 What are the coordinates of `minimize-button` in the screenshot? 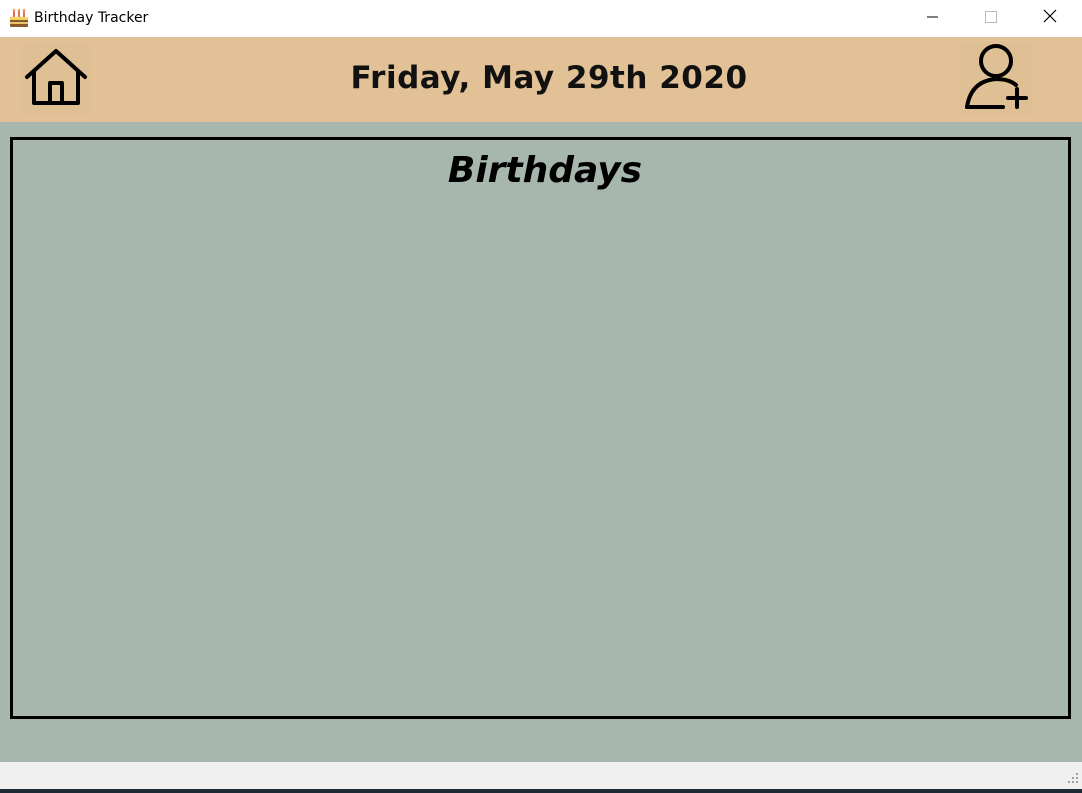 It's located at (933, 18).